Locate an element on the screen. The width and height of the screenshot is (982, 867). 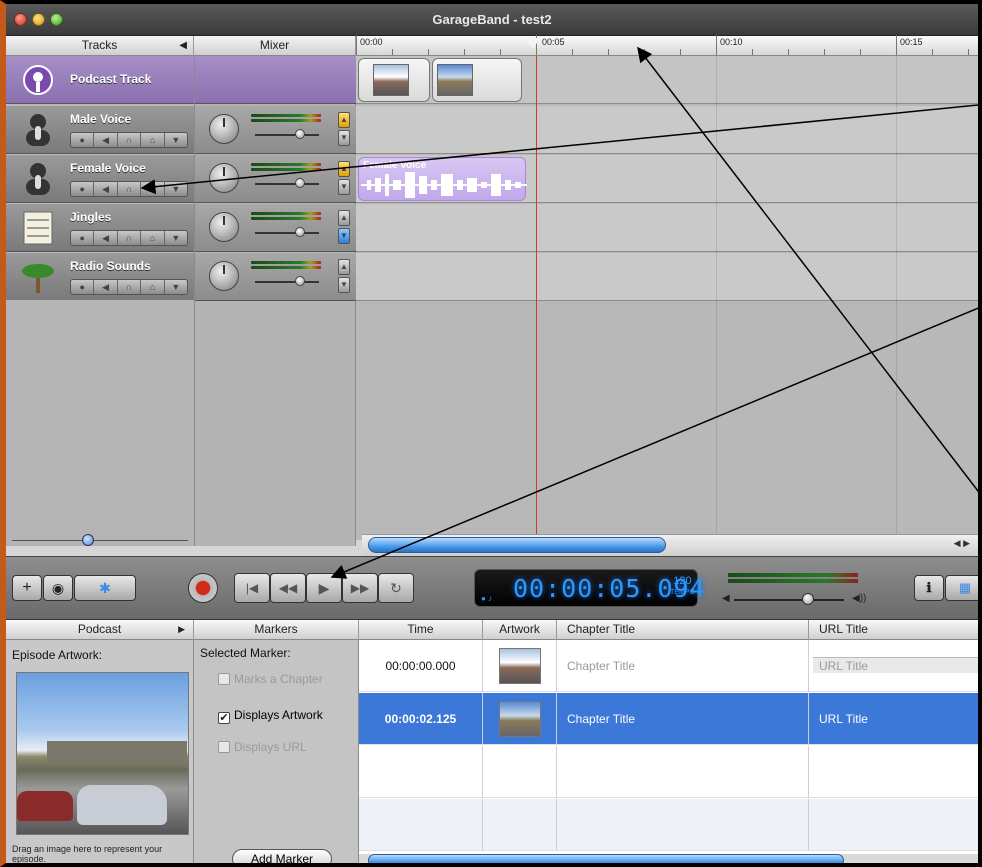
lcd-mode-icon: ● ♪ is located at coordinates (486, 598).